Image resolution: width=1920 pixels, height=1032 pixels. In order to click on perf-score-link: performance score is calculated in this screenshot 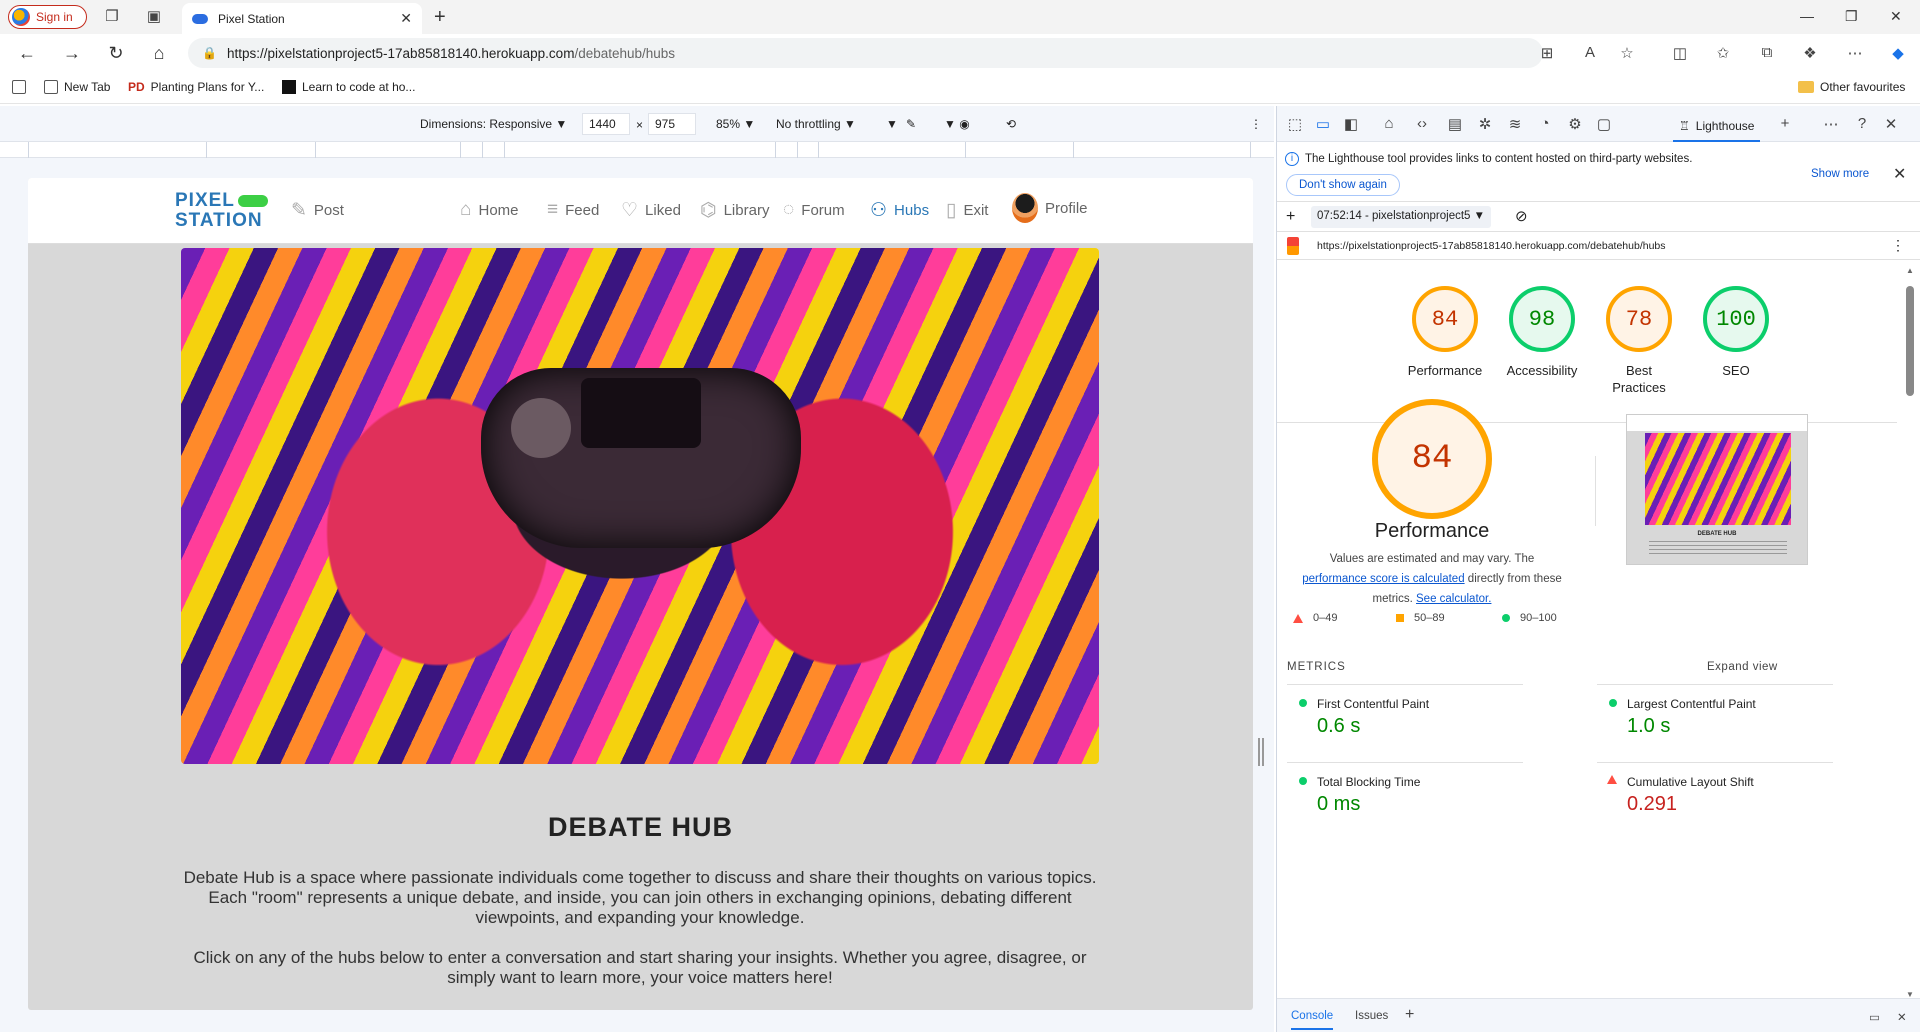, I will do `click(1383, 579)`.